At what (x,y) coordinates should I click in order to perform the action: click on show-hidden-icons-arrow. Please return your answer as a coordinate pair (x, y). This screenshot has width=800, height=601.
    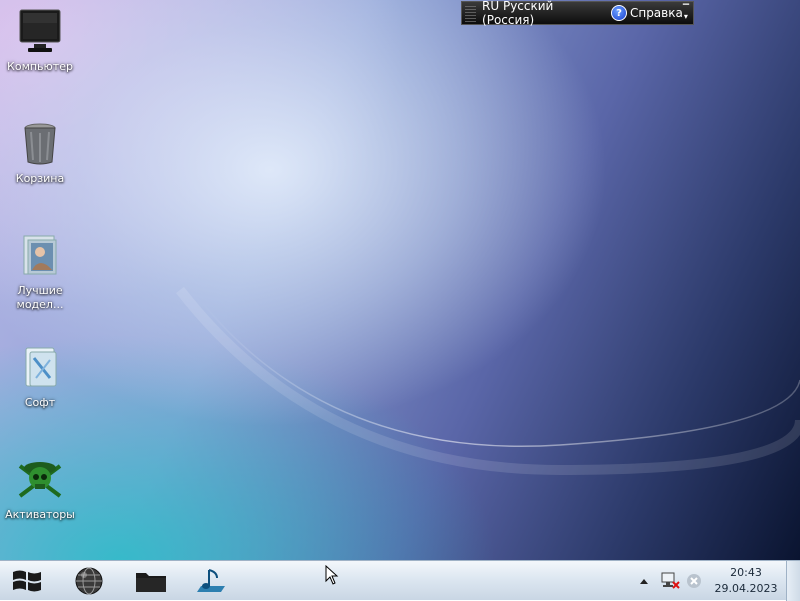
    Looking at the image, I should click on (644, 581).